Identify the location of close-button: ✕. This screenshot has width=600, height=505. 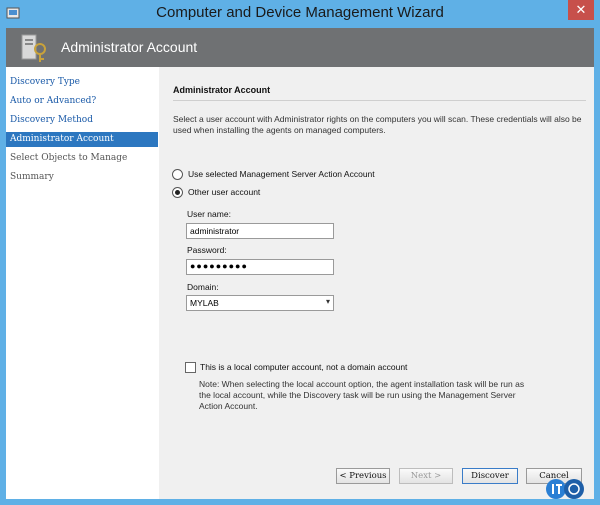
(581, 10).